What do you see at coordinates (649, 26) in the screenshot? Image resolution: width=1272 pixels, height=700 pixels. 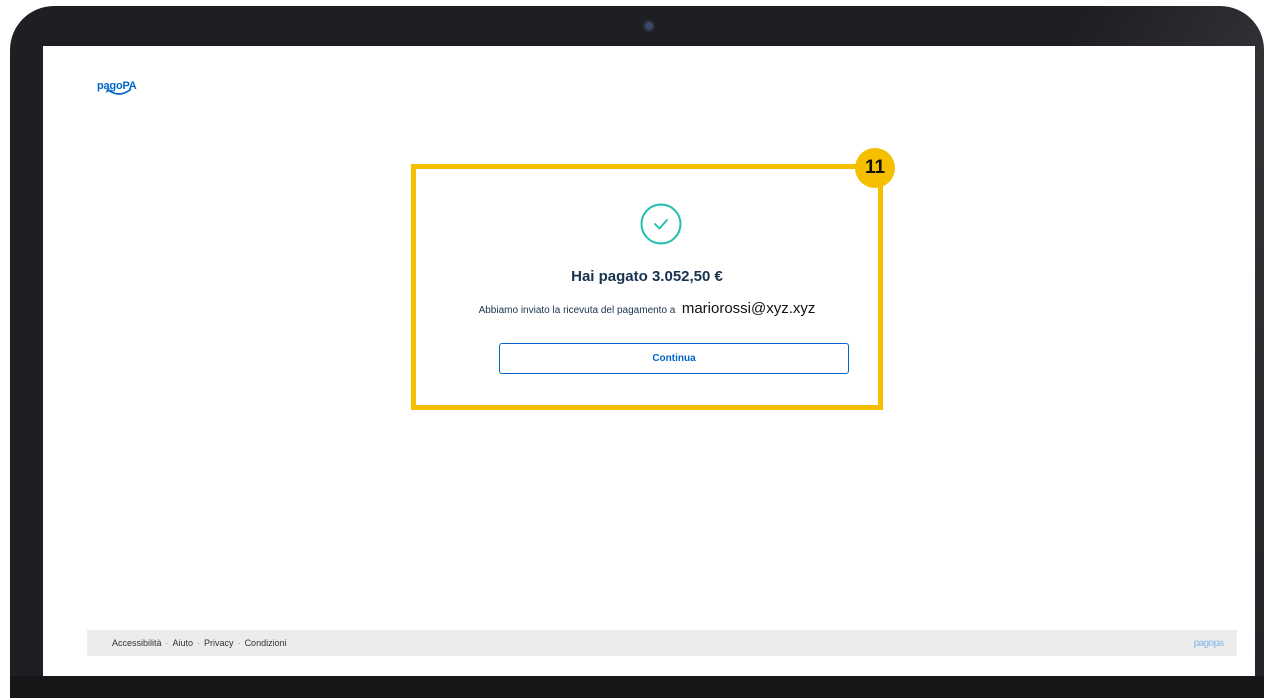 I see `webcam` at bounding box center [649, 26].